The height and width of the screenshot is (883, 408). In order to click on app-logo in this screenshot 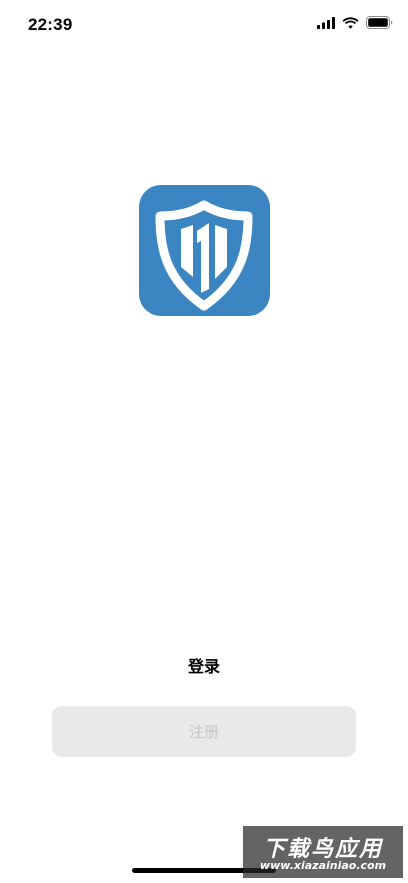, I will do `click(204, 250)`.